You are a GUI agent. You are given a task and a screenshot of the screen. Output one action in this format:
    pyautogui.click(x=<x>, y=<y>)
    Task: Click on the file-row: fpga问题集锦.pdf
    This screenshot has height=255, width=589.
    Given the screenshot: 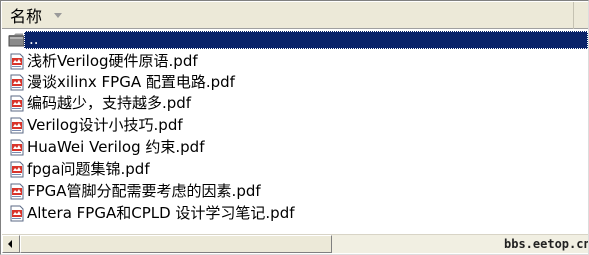 What is the action you would take?
    pyautogui.click(x=295, y=169)
    